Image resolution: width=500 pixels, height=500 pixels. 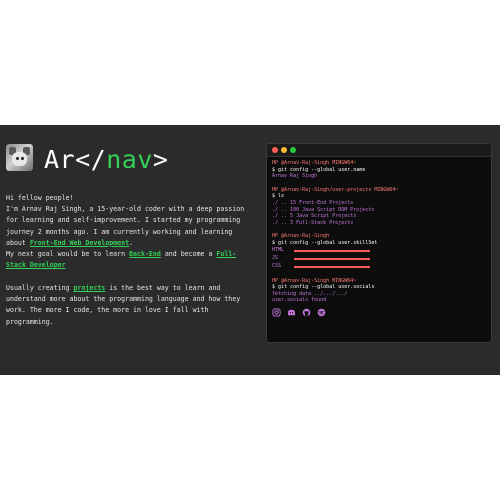 What do you see at coordinates (284, 150) in the screenshot?
I see `minimize-dot-icon` at bounding box center [284, 150].